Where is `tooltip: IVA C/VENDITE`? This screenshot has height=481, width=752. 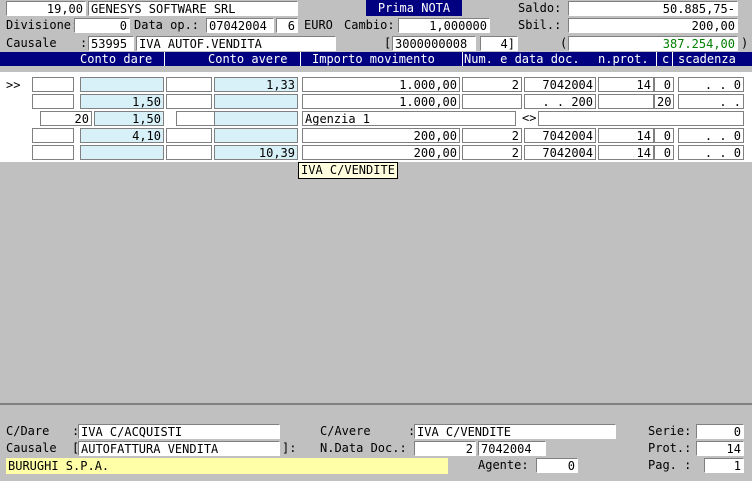
tooltip: IVA C/VENDITE is located at coordinates (348, 170).